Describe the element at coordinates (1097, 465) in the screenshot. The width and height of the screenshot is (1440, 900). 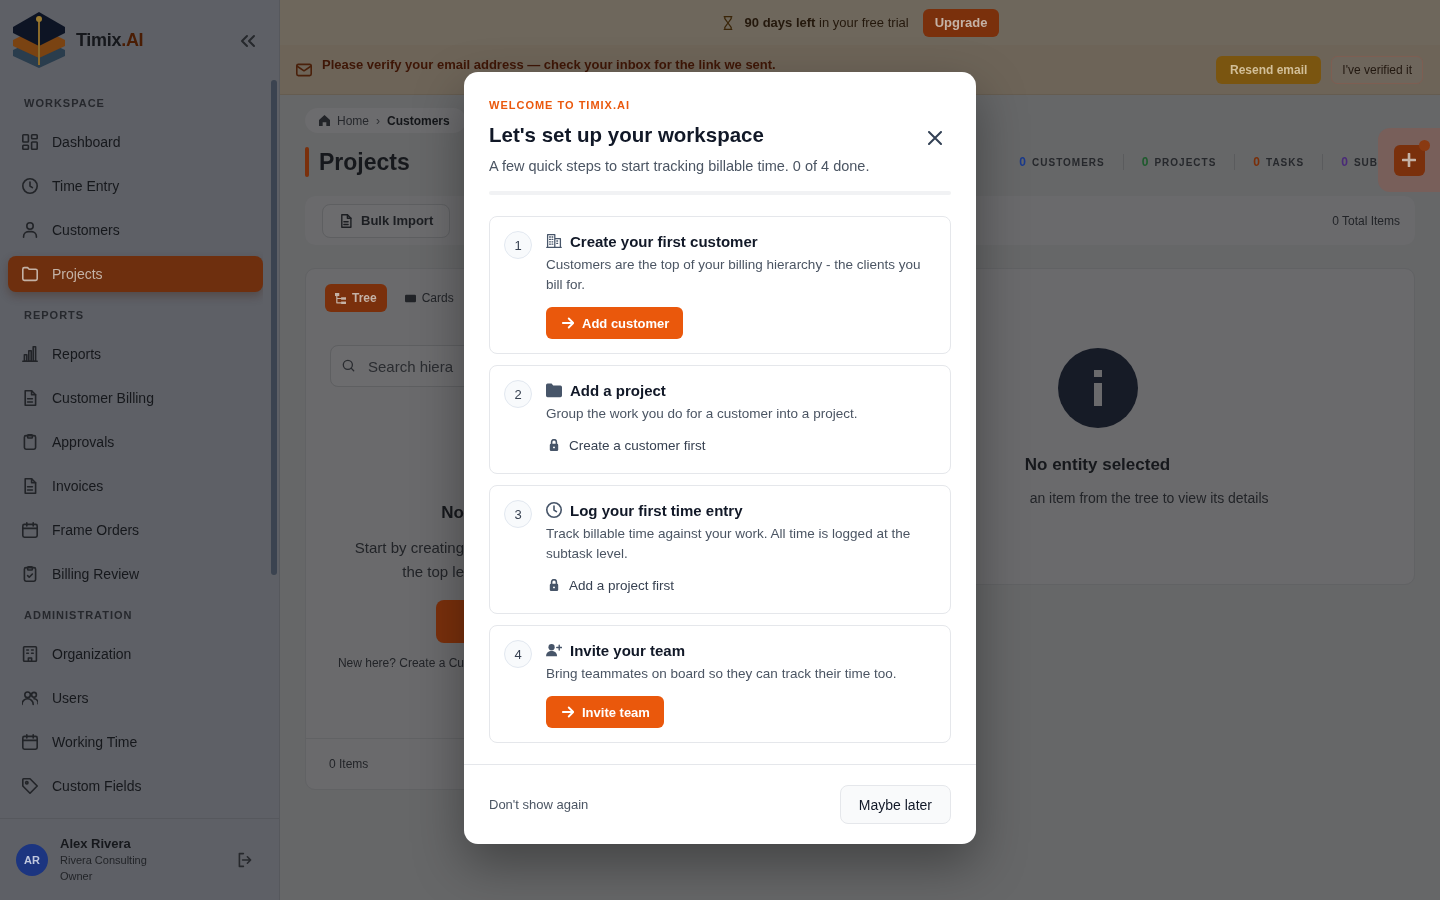
I see `detail-empty-title: No entity selected` at that location.